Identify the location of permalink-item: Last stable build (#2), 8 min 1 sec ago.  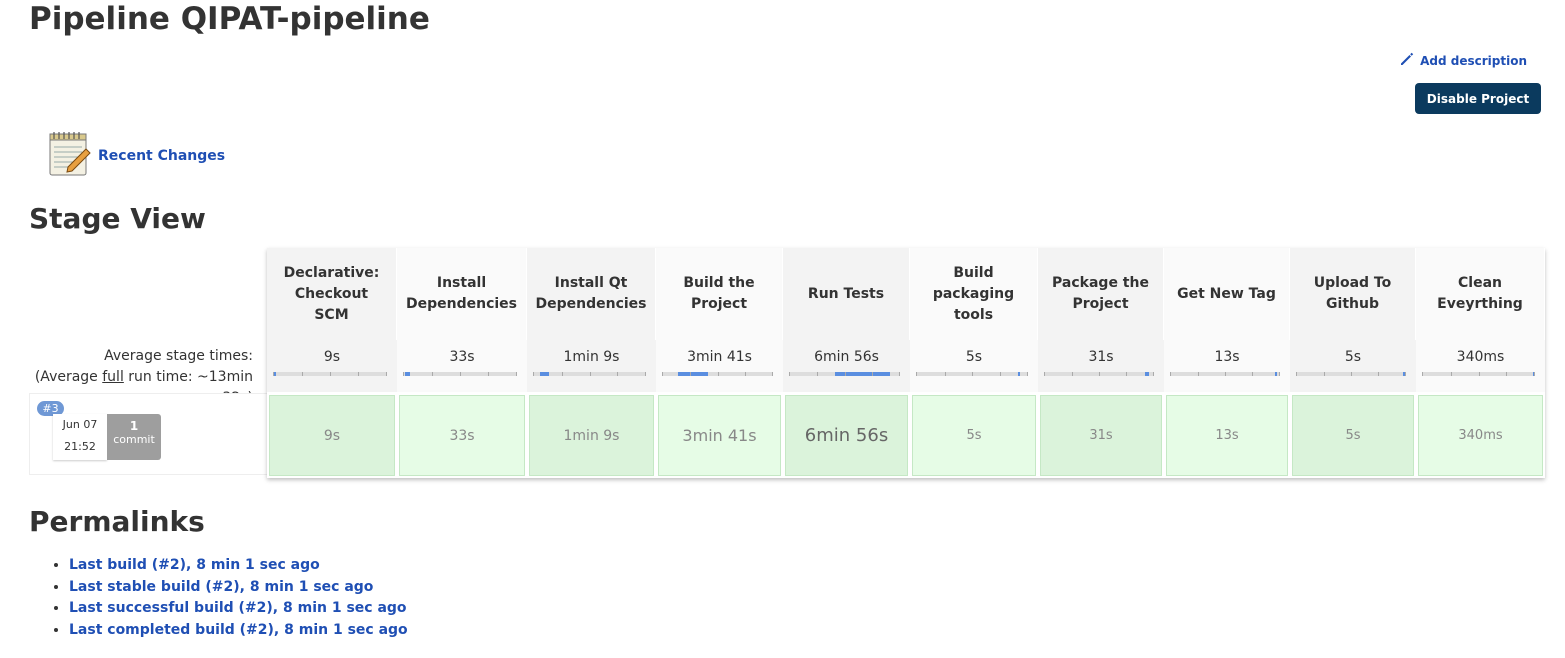
(238, 588).